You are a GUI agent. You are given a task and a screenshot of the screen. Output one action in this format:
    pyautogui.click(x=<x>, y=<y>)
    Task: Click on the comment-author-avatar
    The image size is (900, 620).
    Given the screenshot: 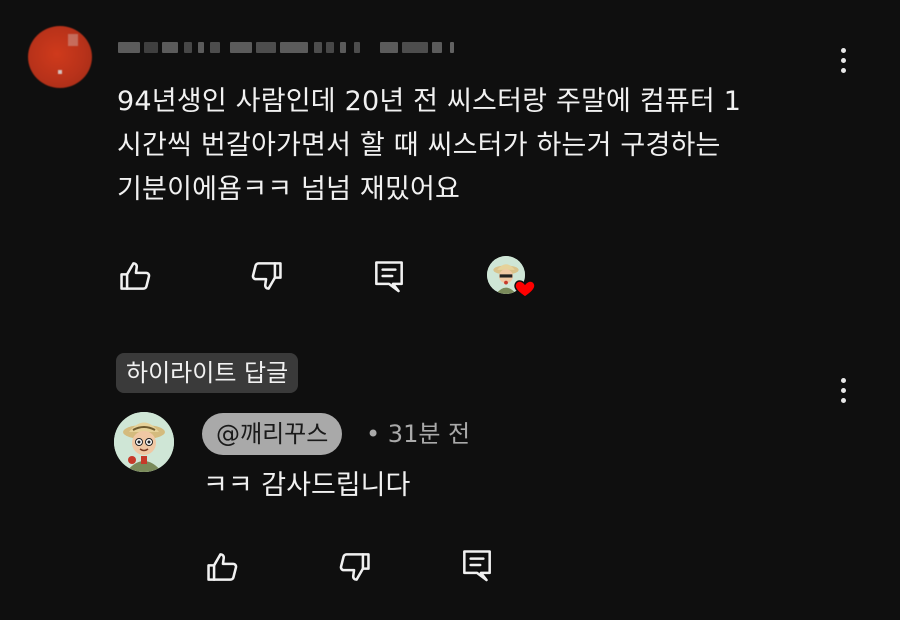 What is the action you would take?
    pyautogui.click(x=60, y=57)
    